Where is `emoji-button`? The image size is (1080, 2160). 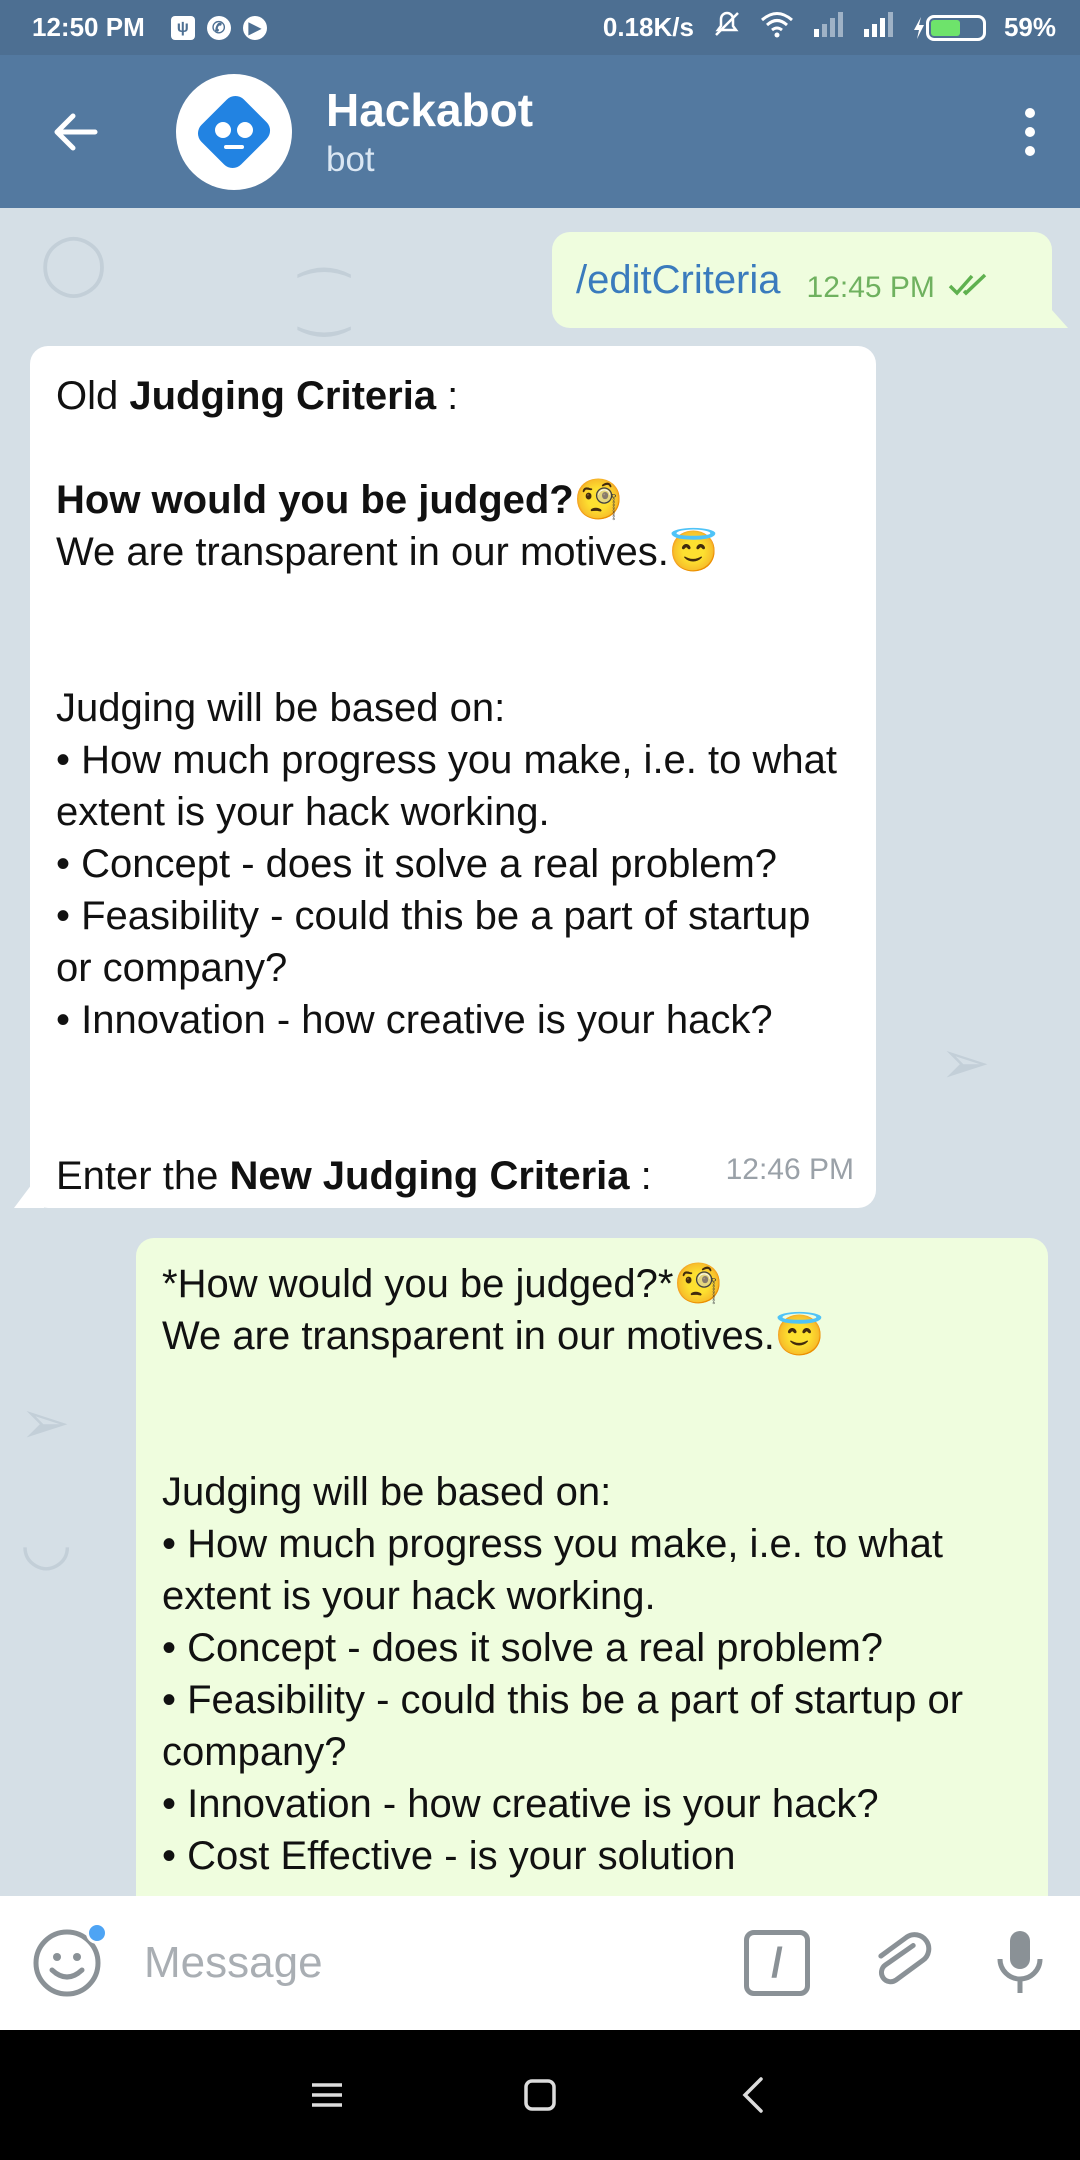 emoji-button is located at coordinates (69, 1961).